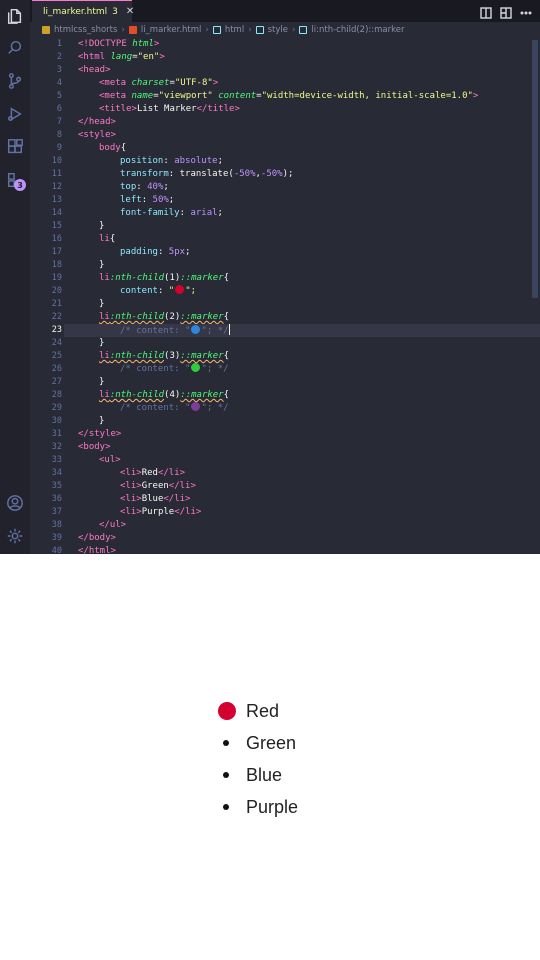  I want to click on line-number: 30, so click(56, 421).